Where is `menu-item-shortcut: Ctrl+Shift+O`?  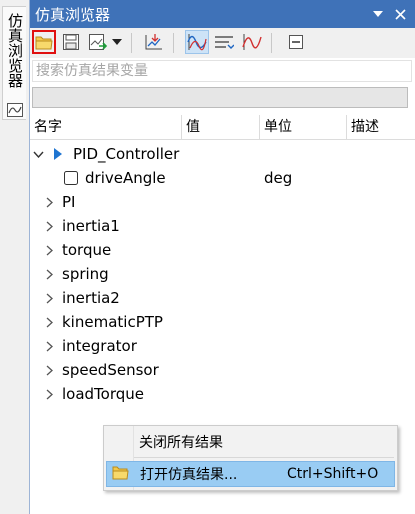
menu-item-shortcut: Ctrl+Shift+O is located at coordinates (333, 474).